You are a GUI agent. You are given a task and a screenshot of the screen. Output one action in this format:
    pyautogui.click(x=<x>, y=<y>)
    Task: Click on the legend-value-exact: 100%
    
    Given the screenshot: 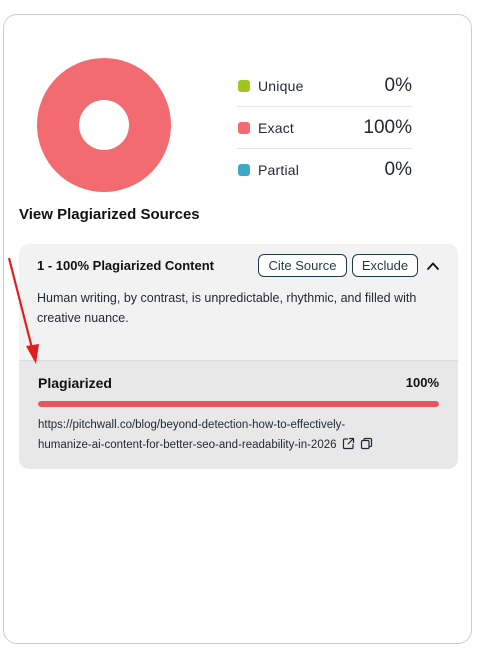 What is the action you would take?
    pyautogui.click(x=387, y=127)
    